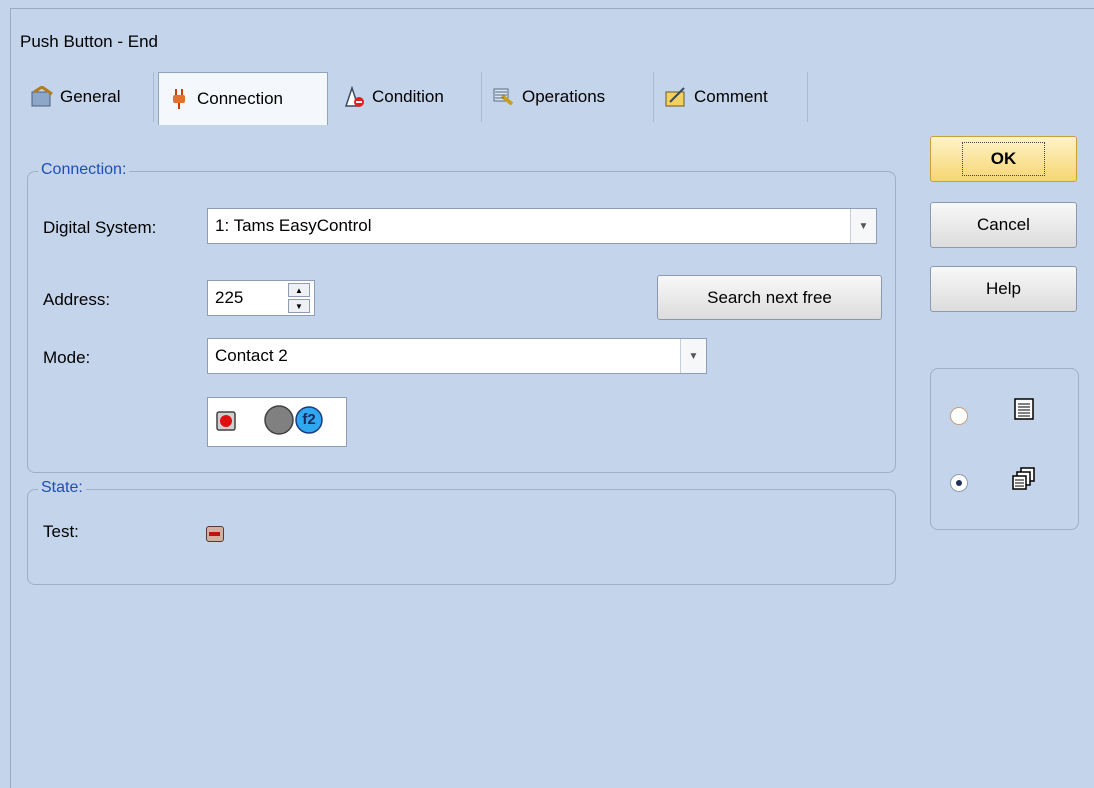  I want to click on help-button: Help, so click(1003, 289).